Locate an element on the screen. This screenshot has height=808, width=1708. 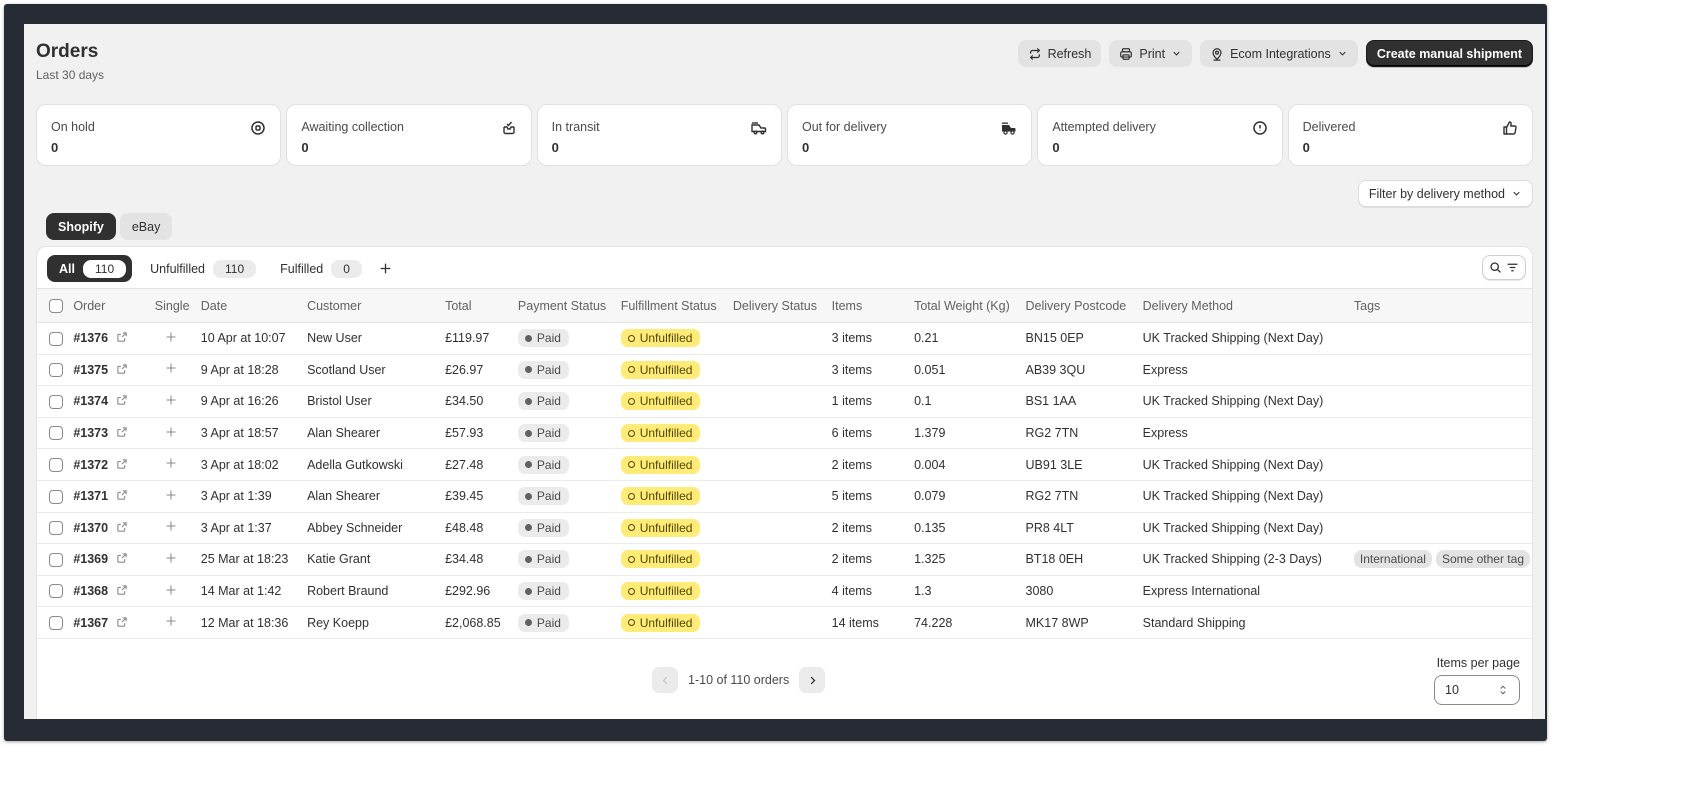
delivery-method: Express is located at coordinates (1165, 433).